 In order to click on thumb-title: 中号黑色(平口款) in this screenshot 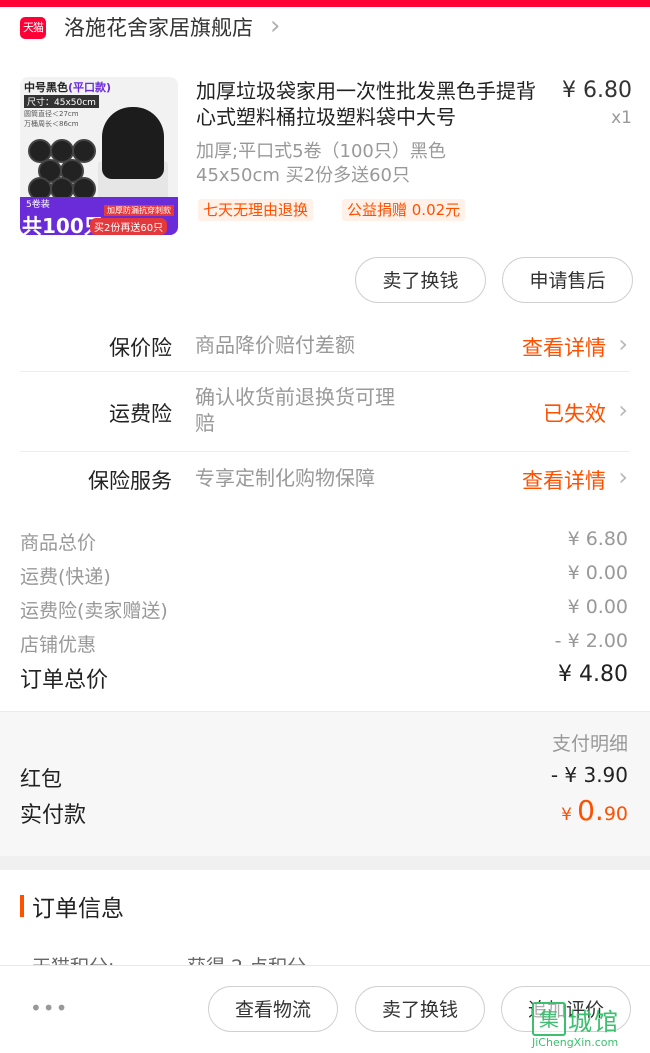, I will do `click(68, 87)`.